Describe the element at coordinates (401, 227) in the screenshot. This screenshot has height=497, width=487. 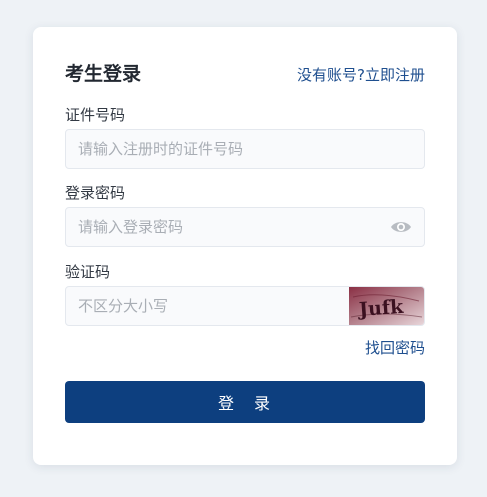
I see `eye-icon` at that location.